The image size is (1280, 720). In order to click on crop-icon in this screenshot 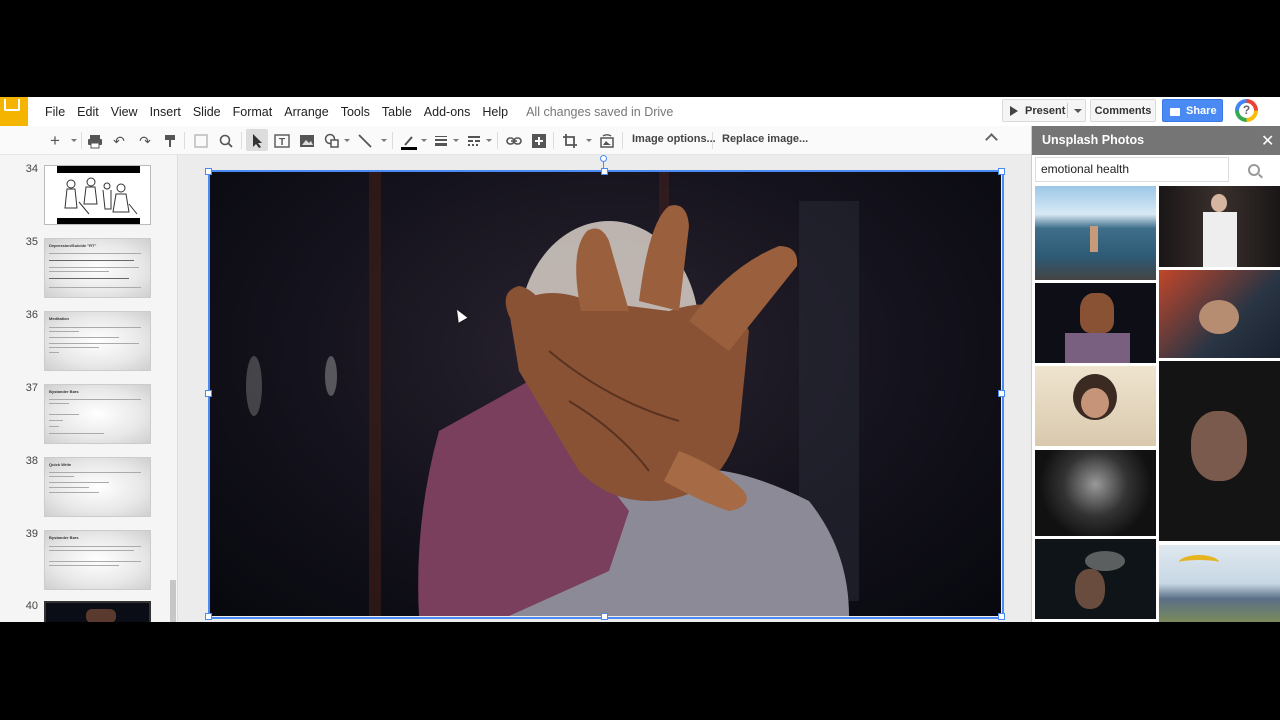, I will do `click(570, 141)`.